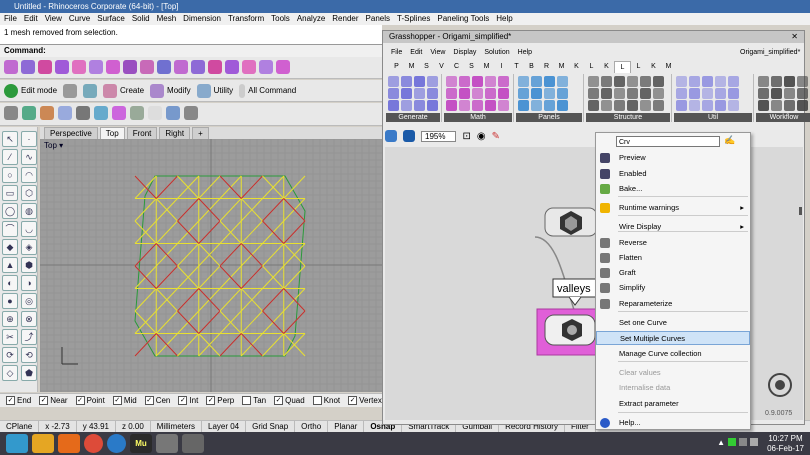 Image resolution: width=810 pixels, height=455 pixels. I want to click on gh-tab: K, so click(653, 67).